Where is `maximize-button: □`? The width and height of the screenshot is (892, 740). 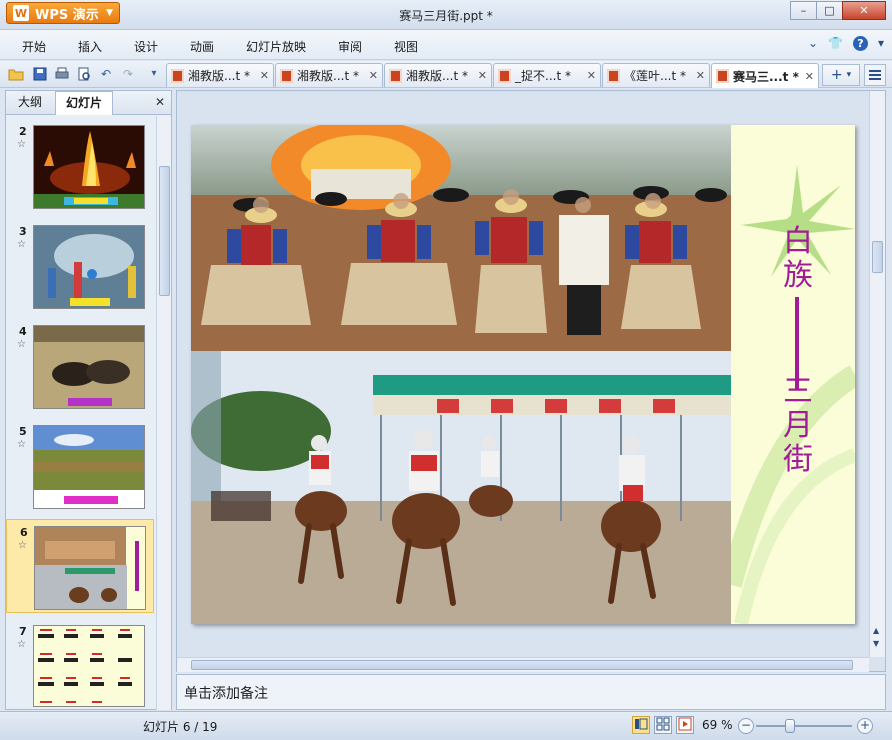 maximize-button: □ is located at coordinates (829, 10).